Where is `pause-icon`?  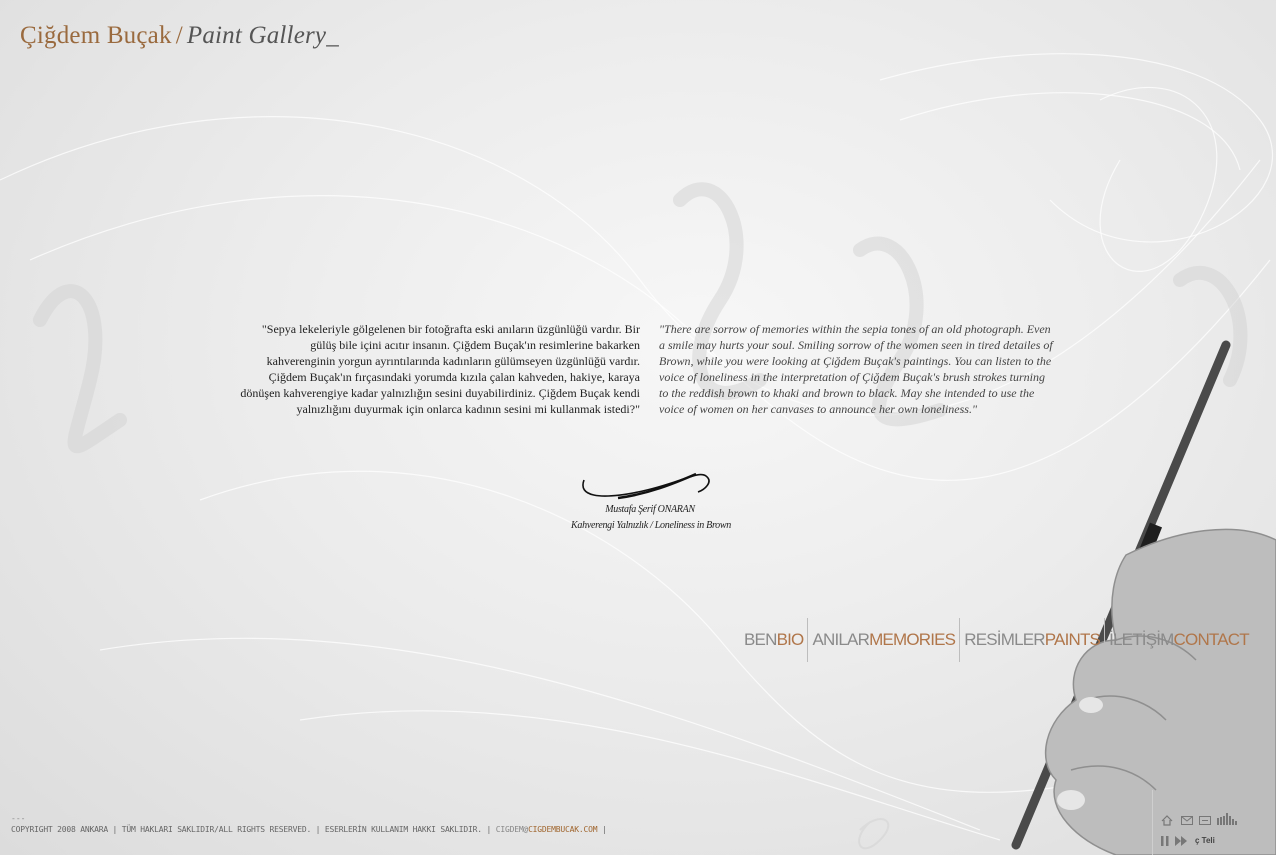 pause-icon is located at coordinates (1165, 841).